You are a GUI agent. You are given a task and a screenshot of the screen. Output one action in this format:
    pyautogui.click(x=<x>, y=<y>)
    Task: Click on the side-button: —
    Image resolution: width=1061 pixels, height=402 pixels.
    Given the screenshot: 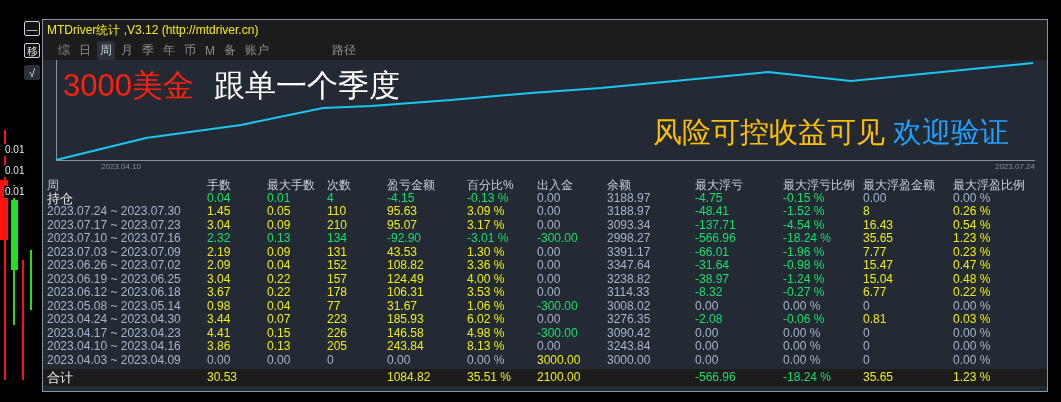 What is the action you would take?
    pyautogui.click(x=32, y=28)
    